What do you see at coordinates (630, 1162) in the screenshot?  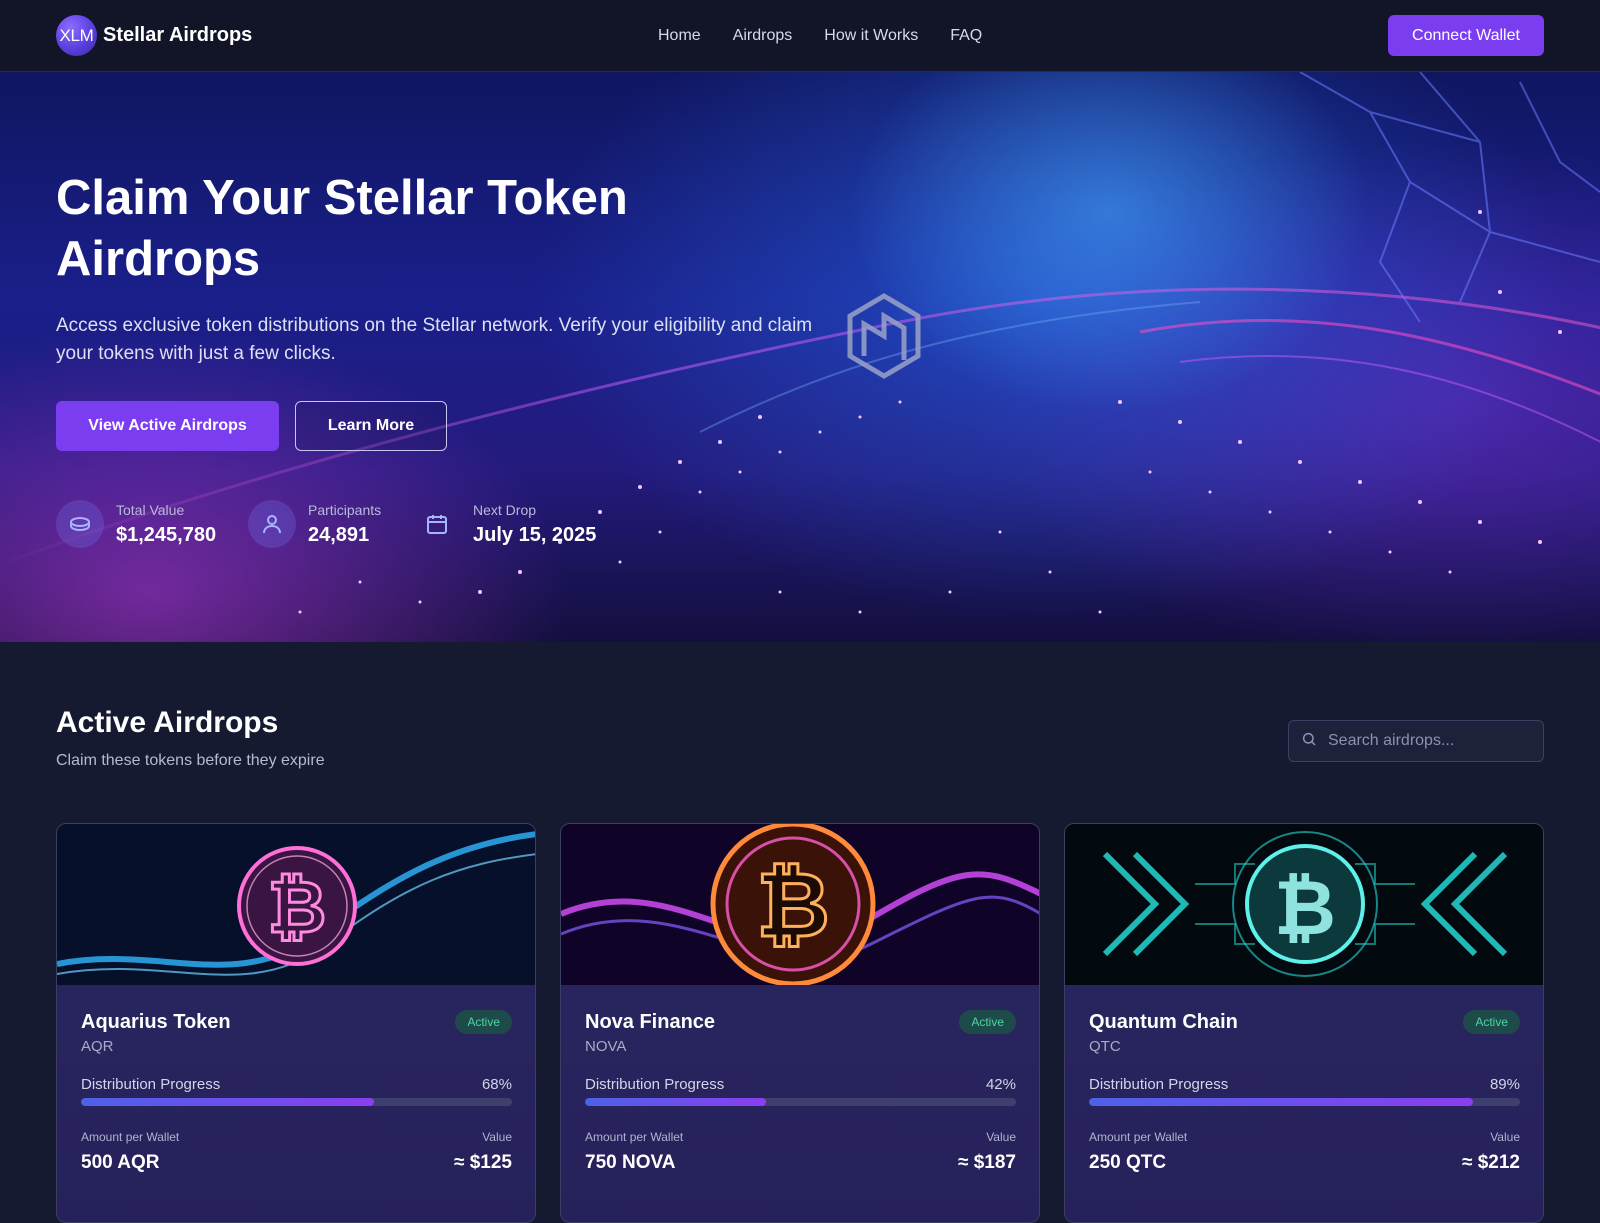 I see `amount-value: 750 NOVA` at bounding box center [630, 1162].